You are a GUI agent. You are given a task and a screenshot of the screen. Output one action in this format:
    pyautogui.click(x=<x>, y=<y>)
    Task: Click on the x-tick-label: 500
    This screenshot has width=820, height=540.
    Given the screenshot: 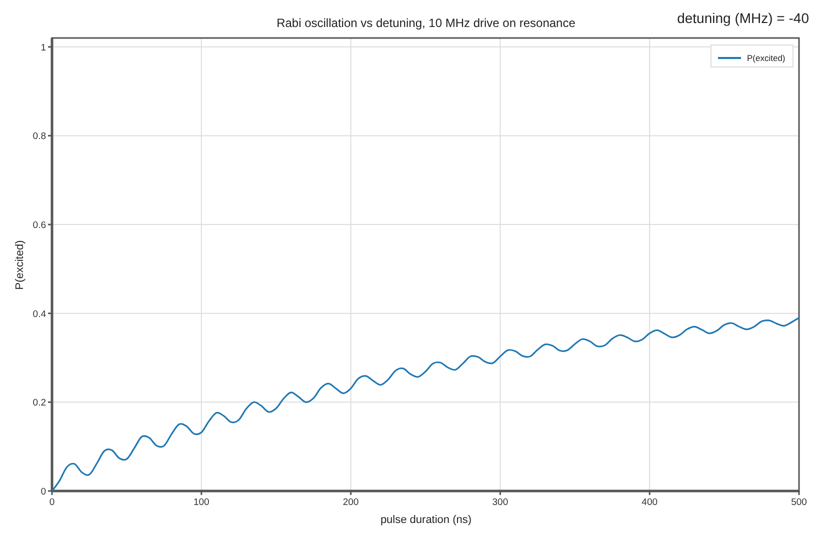 What is the action you would take?
    pyautogui.click(x=799, y=502)
    